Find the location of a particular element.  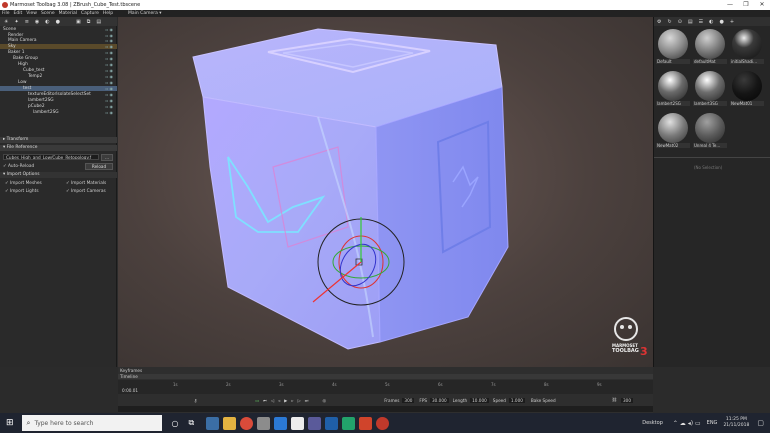

import-cameras-checkbox: ✓ Import Cameras is located at coordinates (86, 191).